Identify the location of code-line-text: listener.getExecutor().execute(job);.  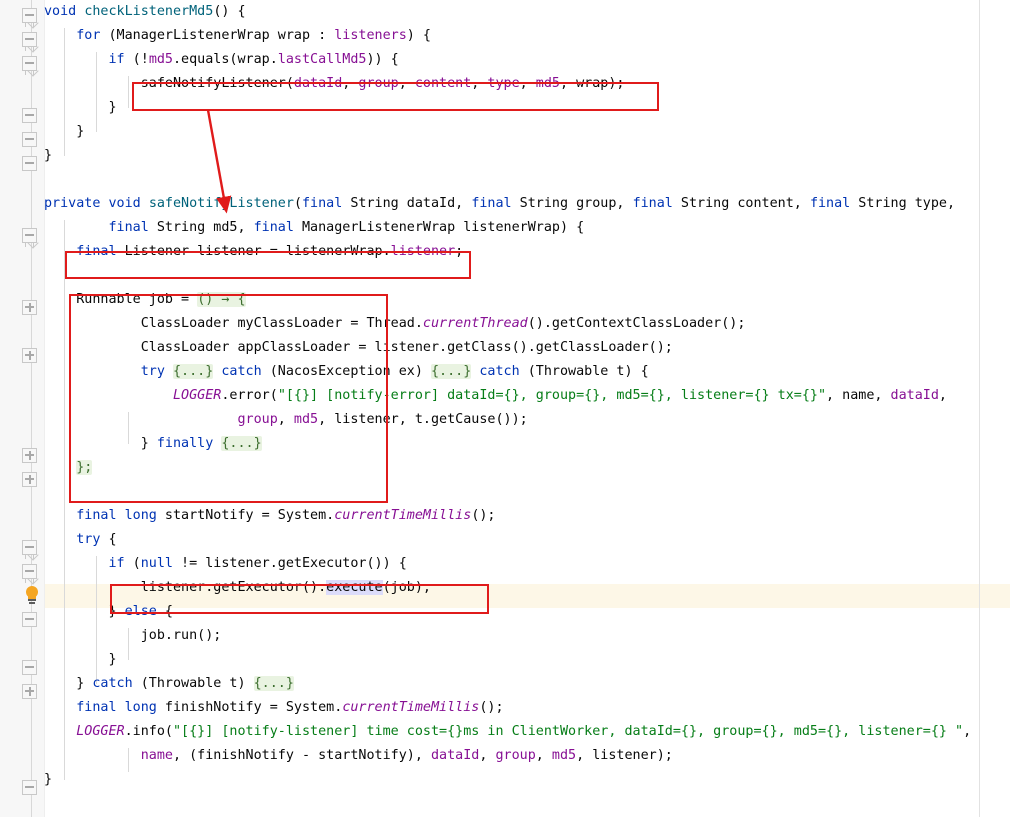
(237, 587).